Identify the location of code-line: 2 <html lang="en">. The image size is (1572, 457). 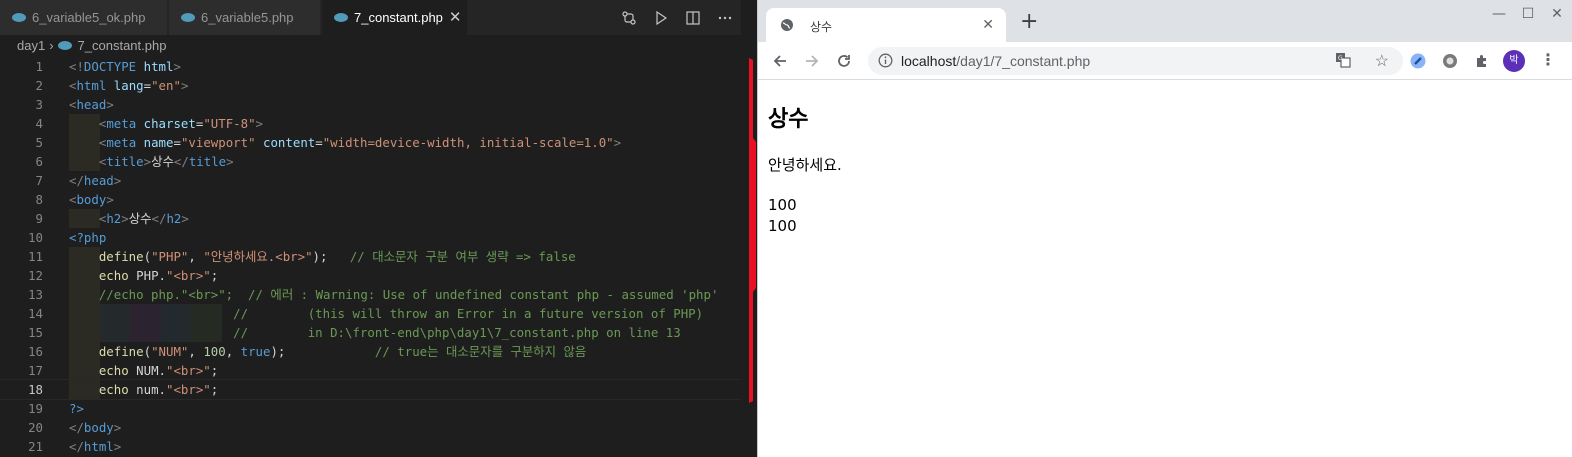
(370, 85).